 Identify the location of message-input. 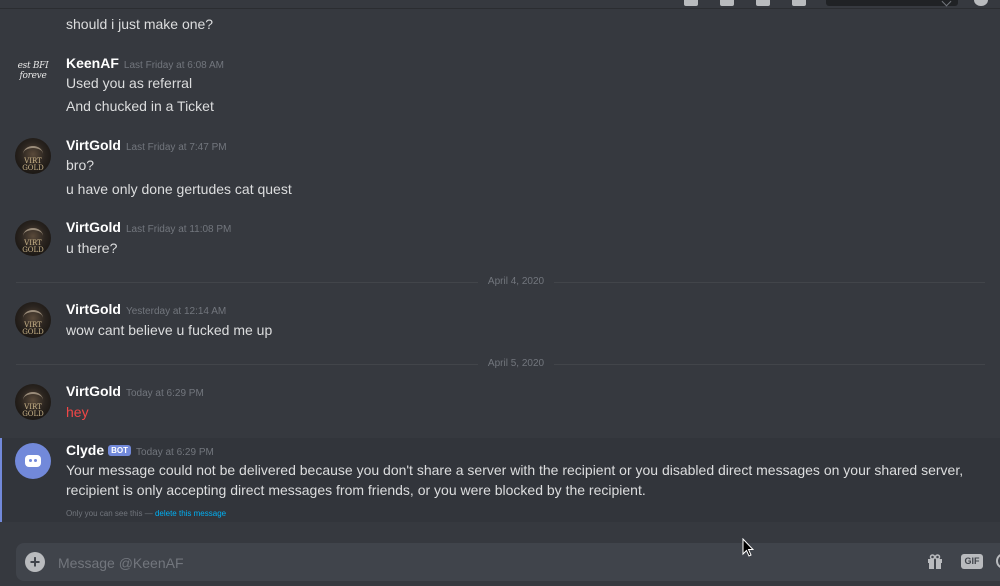
(468, 563).